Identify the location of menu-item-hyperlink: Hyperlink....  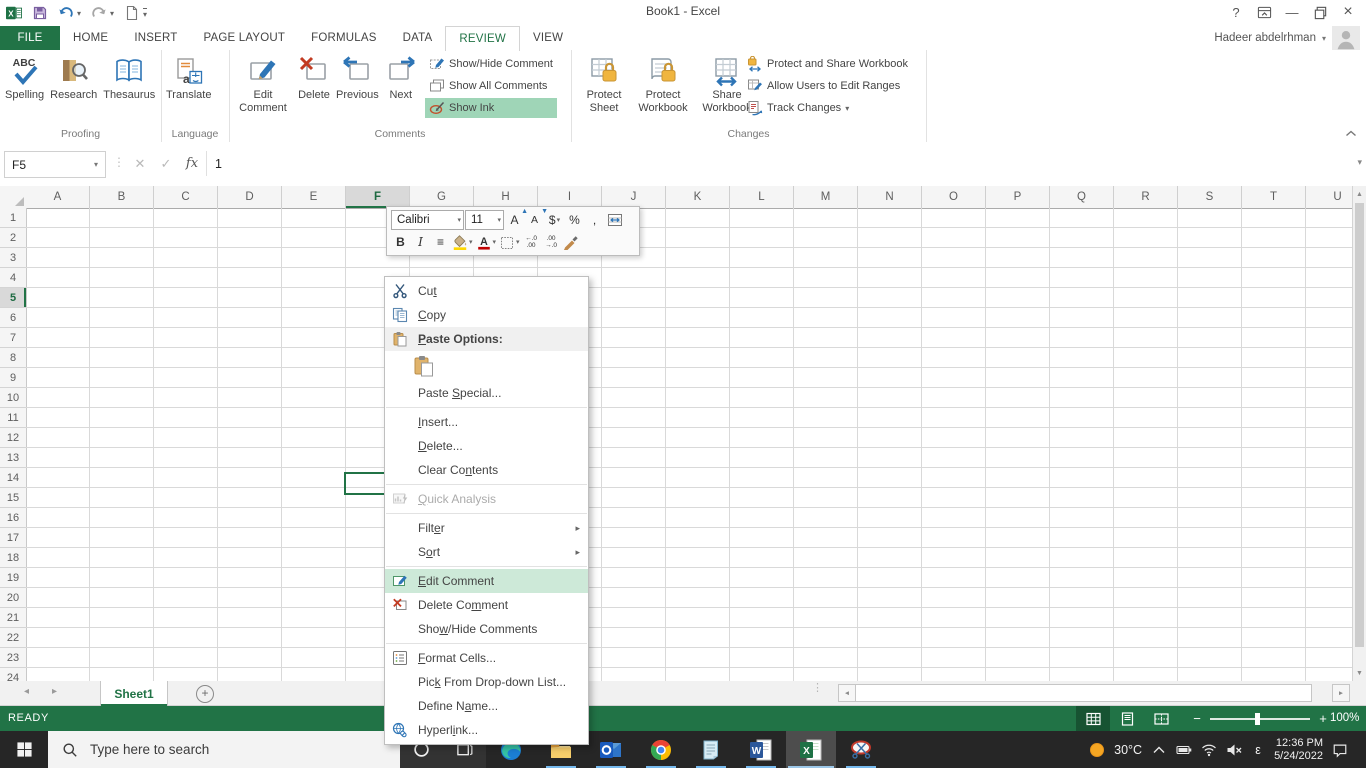
(486, 730).